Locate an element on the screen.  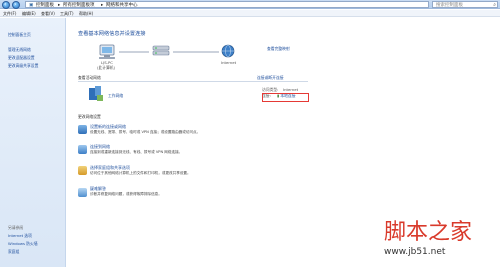
task-setup-connection: 设置新的连接或网络 is located at coordinates (108, 126).